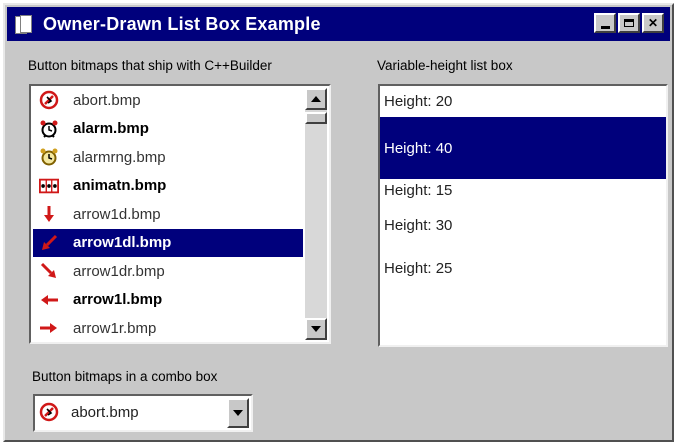 The height and width of the screenshot is (445, 677). I want to click on close-icon: ✕, so click(653, 23).